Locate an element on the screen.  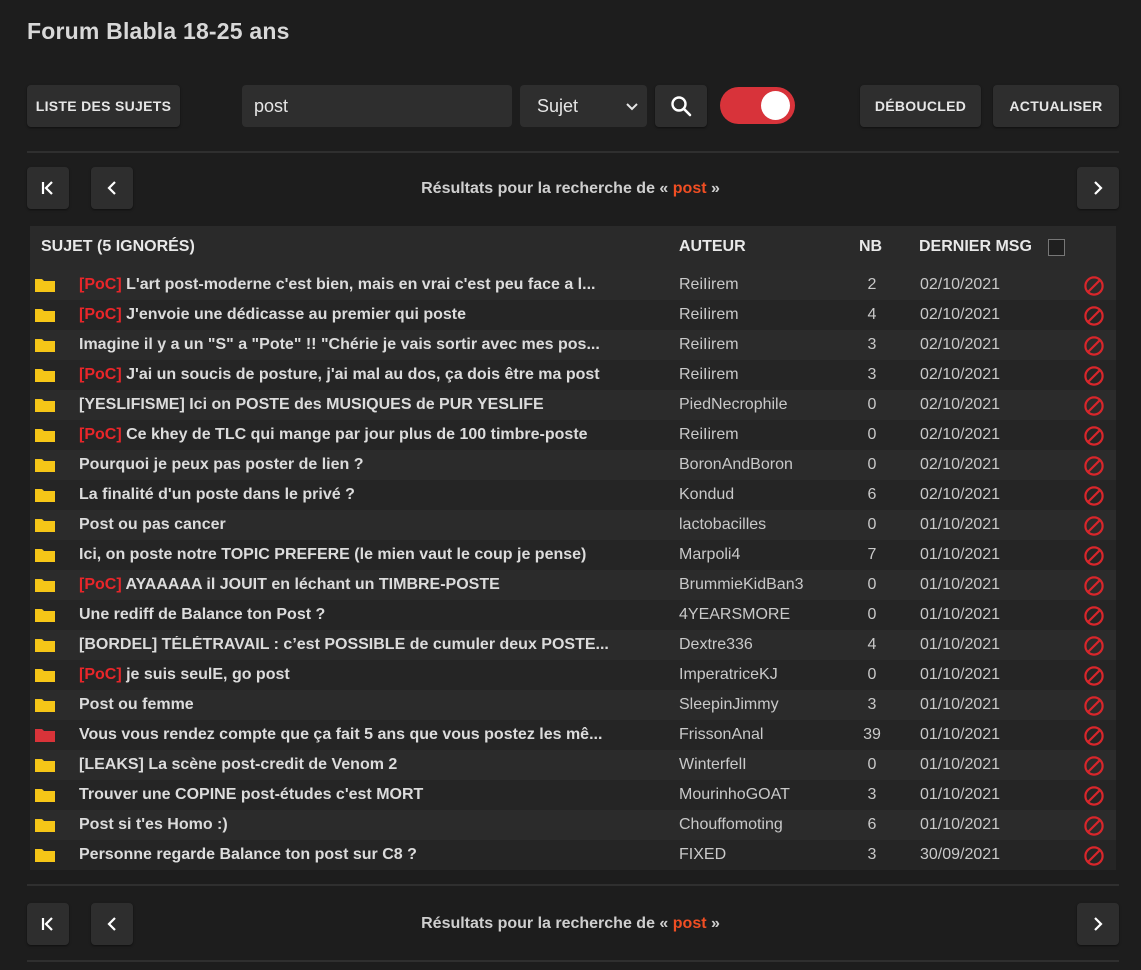
search-type-select: Sujet is located at coordinates (583, 106).